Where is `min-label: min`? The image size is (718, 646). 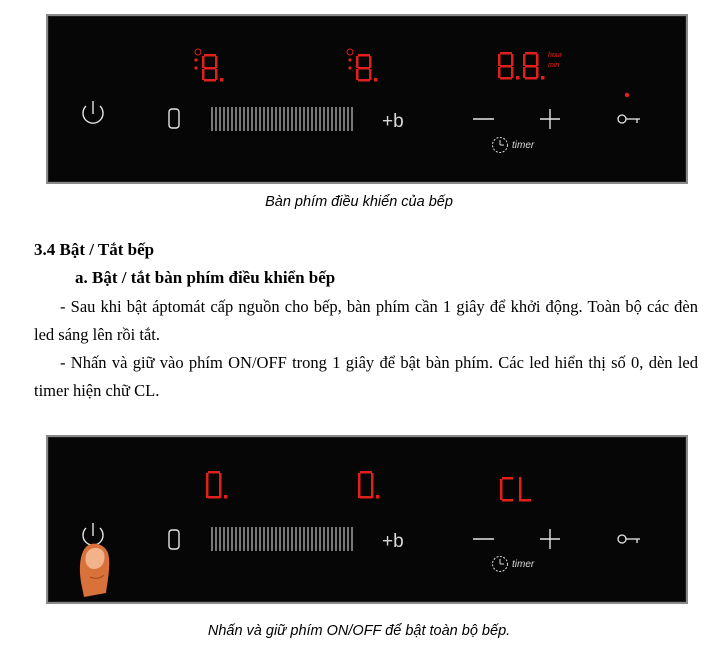 min-label: min is located at coordinates (553, 65).